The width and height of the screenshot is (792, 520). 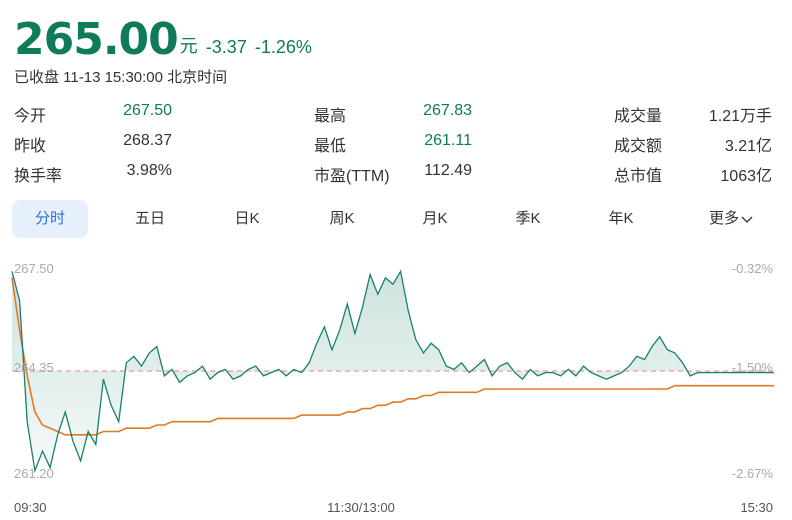 I want to click on prev-close-label: 昨收, so click(x=30, y=146).